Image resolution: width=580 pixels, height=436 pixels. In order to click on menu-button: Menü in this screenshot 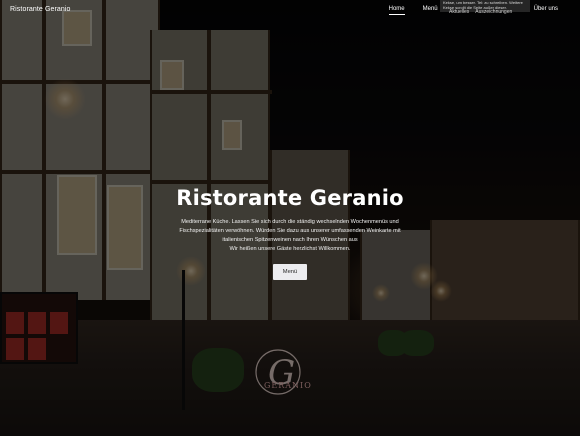, I will do `click(290, 272)`.